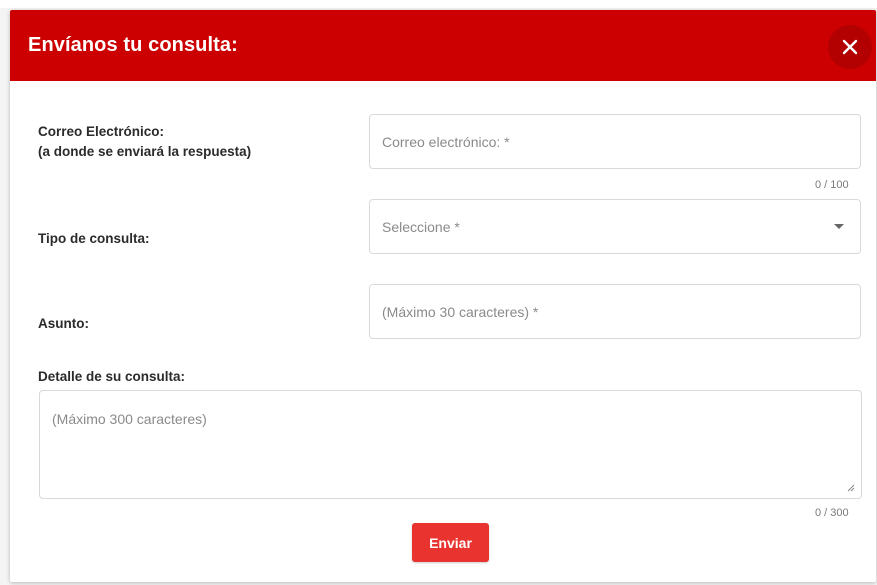  I want to click on chevron-down-icon, so click(839, 226).